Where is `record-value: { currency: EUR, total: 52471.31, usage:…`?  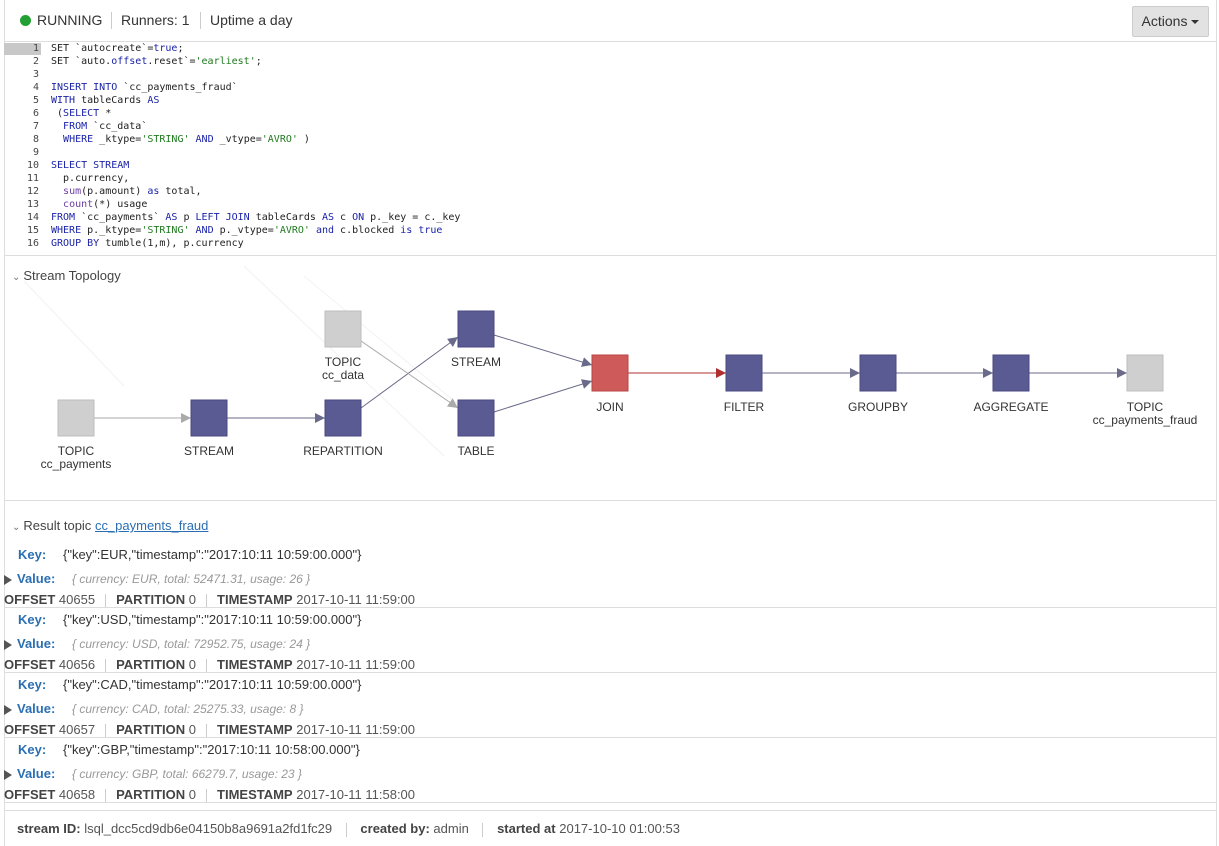 record-value: { currency: EUR, total: 52471.31, usage:… is located at coordinates (191, 579).